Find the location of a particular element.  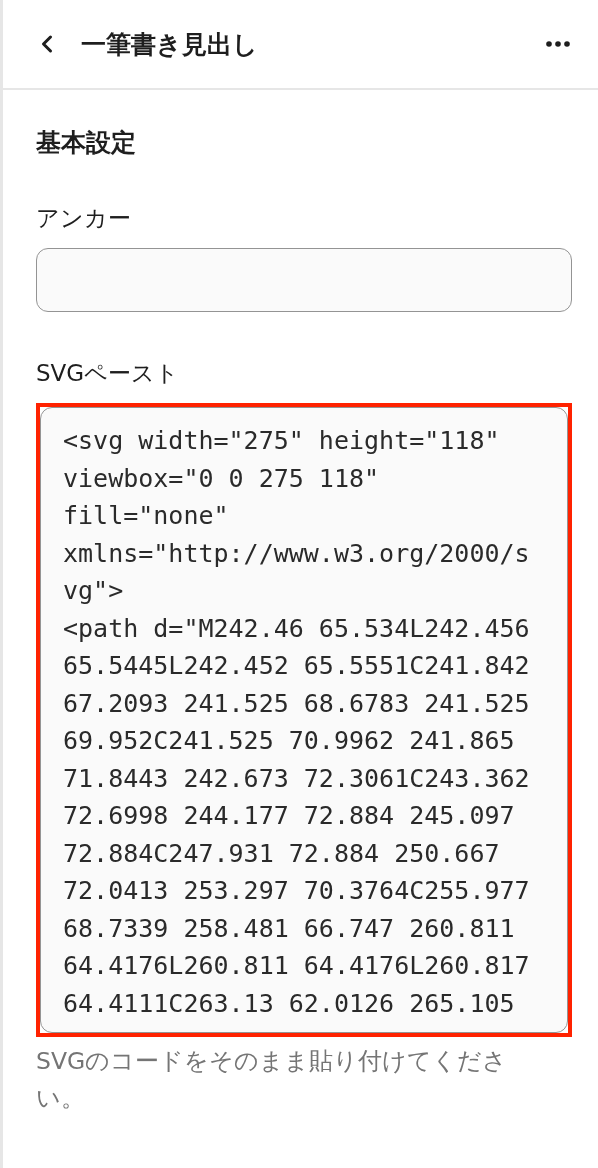

help-text: SVGのコードをそのまま貼り付けてください。 is located at coordinates (272, 1080).